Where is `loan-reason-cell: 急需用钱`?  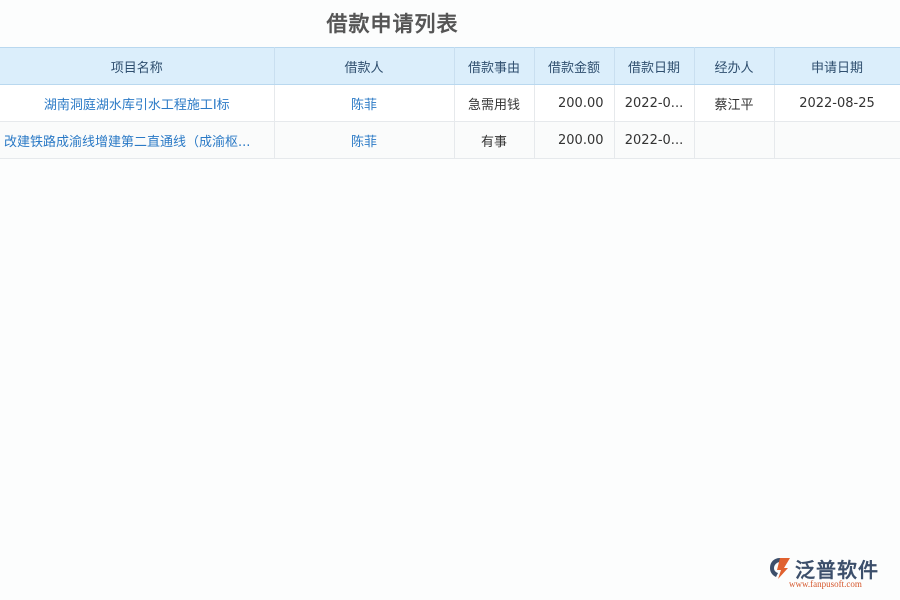 loan-reason-cell: 急需用钱 is located at coordinates (494, 103).